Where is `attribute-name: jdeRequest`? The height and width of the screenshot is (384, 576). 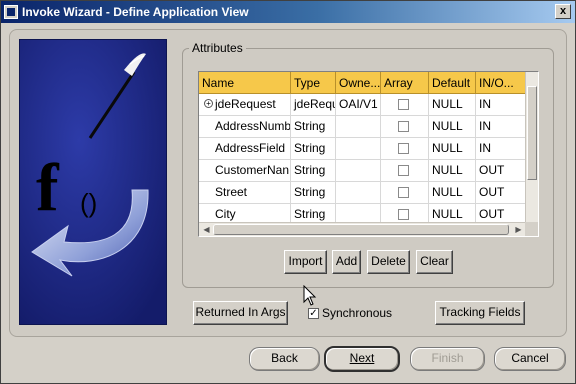 attribute-name: jdeRequest is located at coordinates (245, 104).